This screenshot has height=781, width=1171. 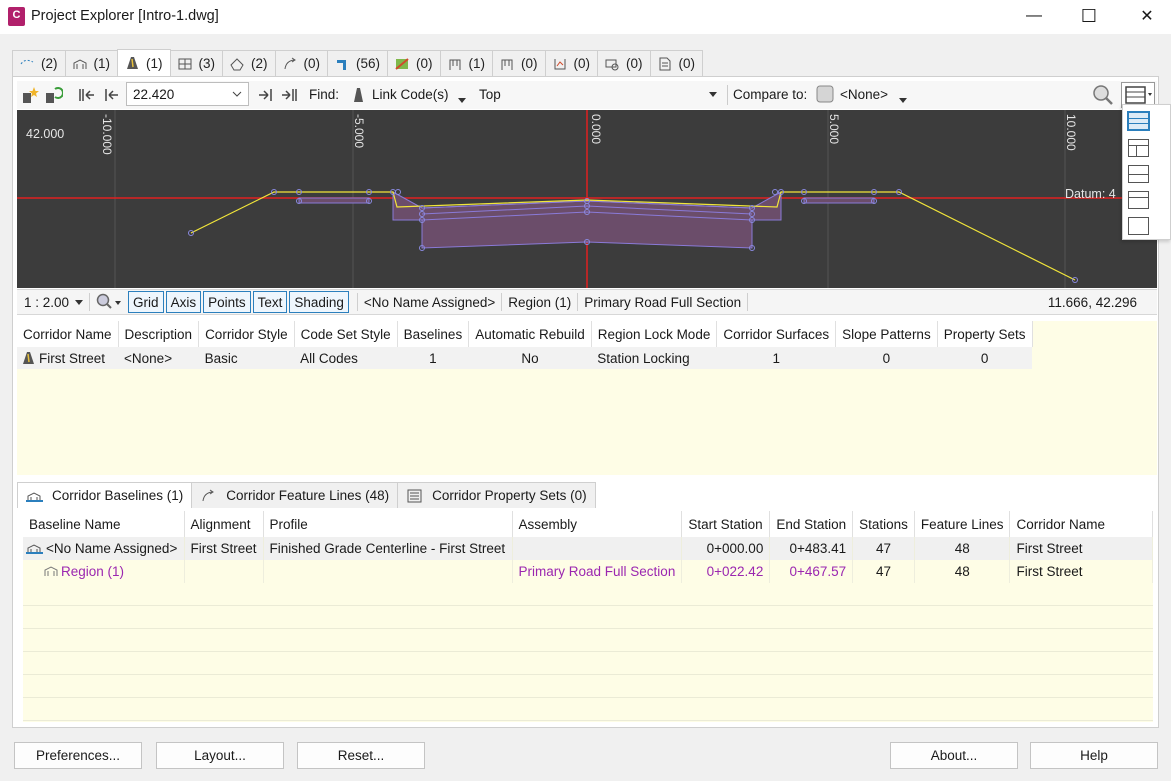 What do you see at coordinates (1089, 16) in the screenshot?
I see `maximize-button: ☐` at bounding box center [1089, 16].